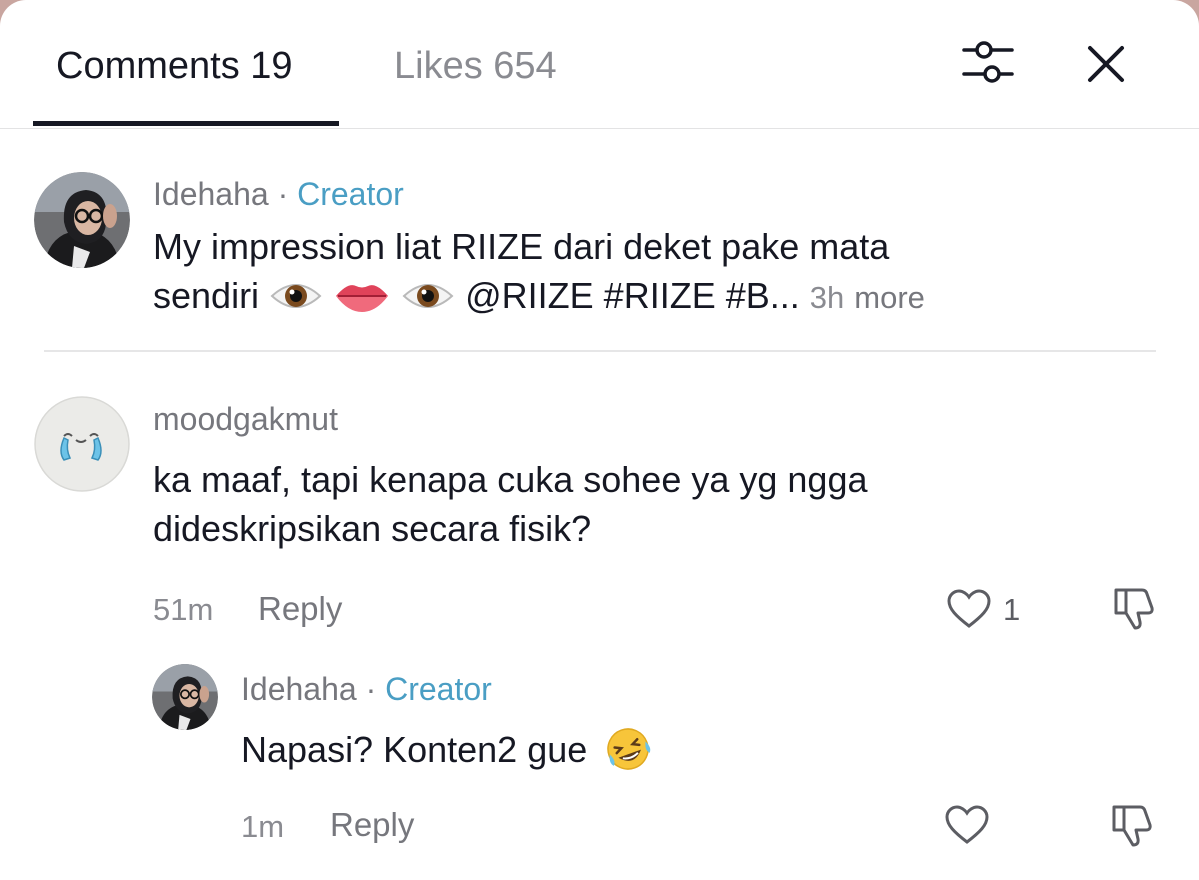 The height and width of the screenshot is (880, 1199). I want to click on more-link: more, so click(889, 297).